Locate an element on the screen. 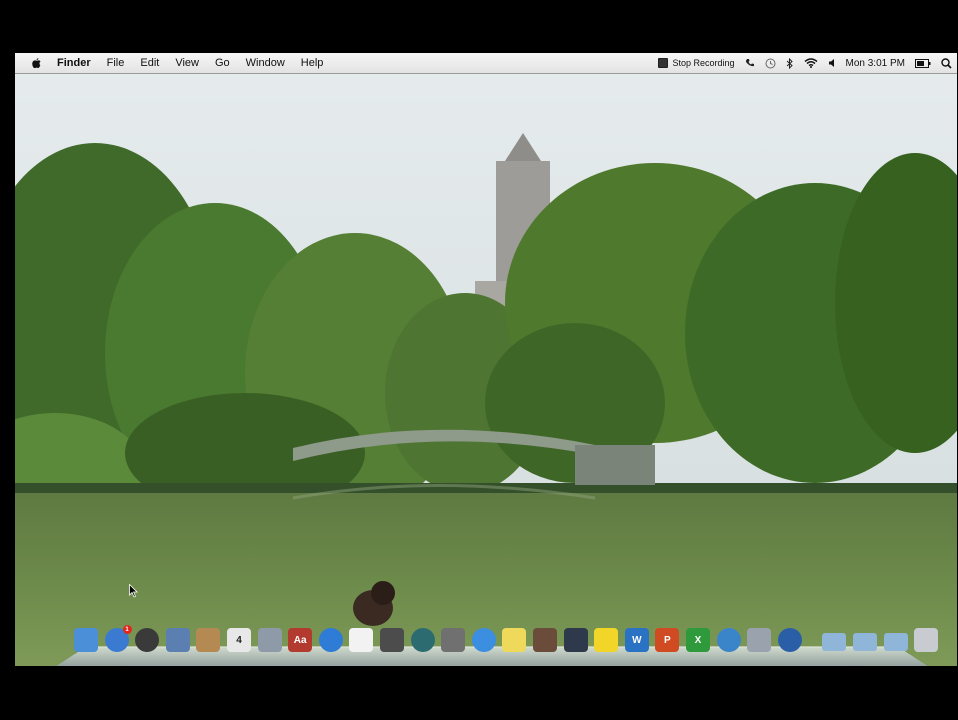  stop-recording-label: Stop Recording is located at coordinates (703, 63).